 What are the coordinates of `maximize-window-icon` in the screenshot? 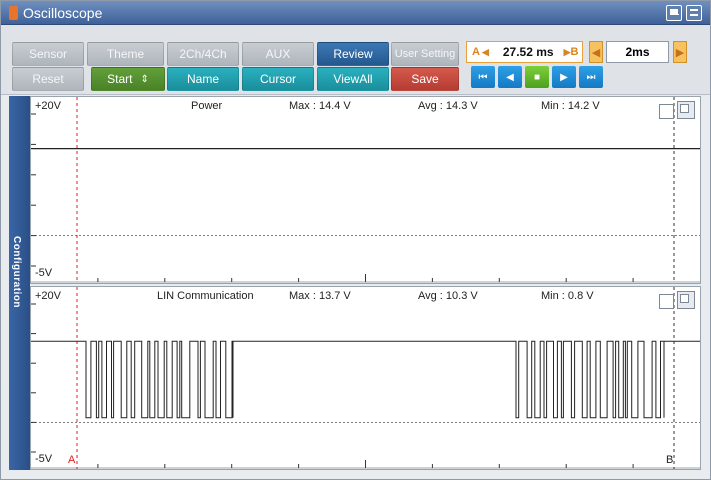 It's located at (694, 13).